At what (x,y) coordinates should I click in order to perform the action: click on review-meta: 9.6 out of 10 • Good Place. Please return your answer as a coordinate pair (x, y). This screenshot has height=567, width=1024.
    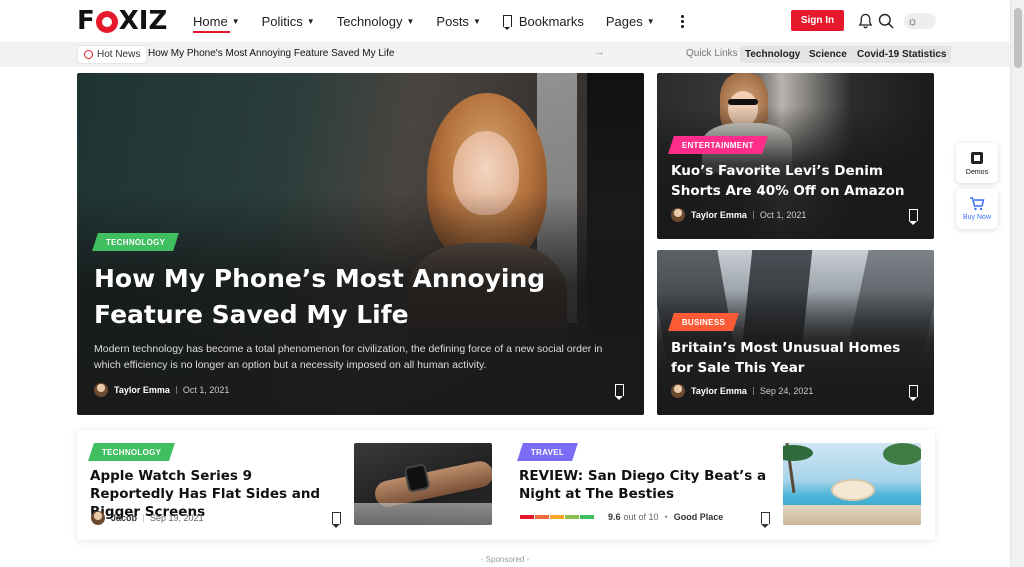
    Looking at the image, I should click on (621, 517).